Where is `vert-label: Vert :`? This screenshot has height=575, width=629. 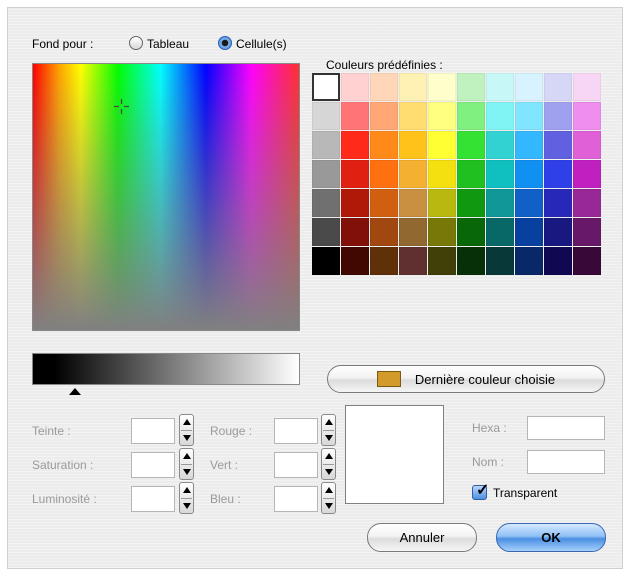 vert-label: Vert : is located at coordinates (224, 465).